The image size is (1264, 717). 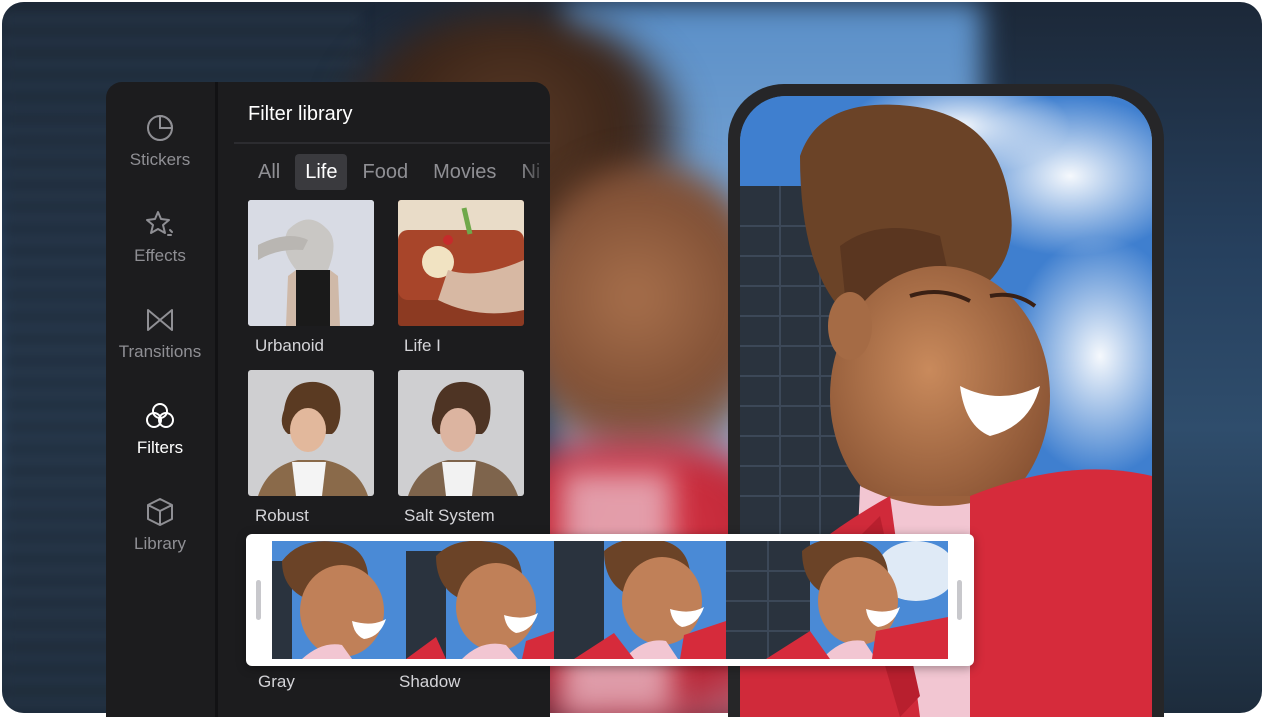 I want to click on filter-thumb-life-i, so click(x=461, y=263).